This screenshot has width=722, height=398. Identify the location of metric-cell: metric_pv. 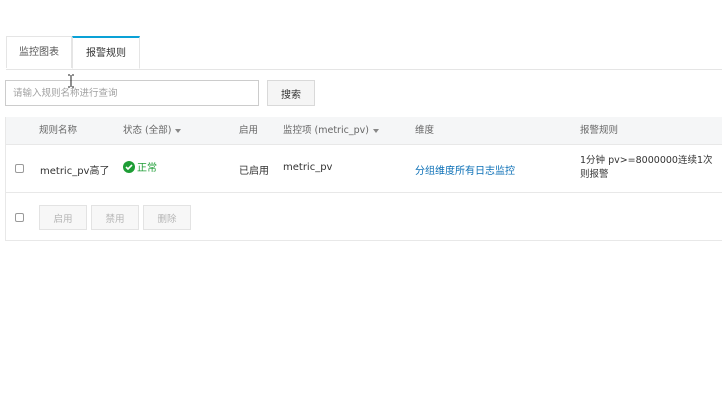
(308, 167).